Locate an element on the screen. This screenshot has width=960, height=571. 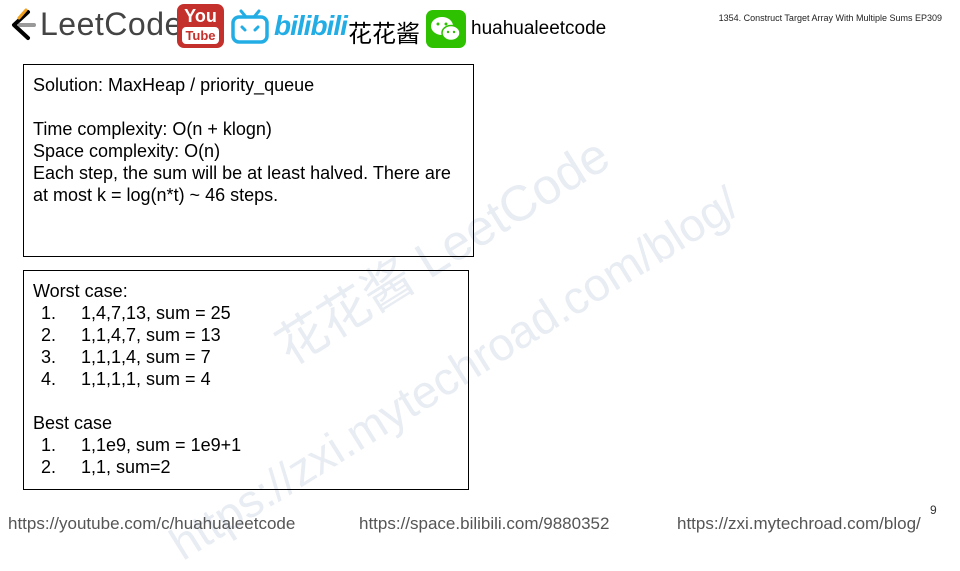
best-case-item: 1. 1,1e9, sum = 1e9+1 is located at coordinates (246, 445).